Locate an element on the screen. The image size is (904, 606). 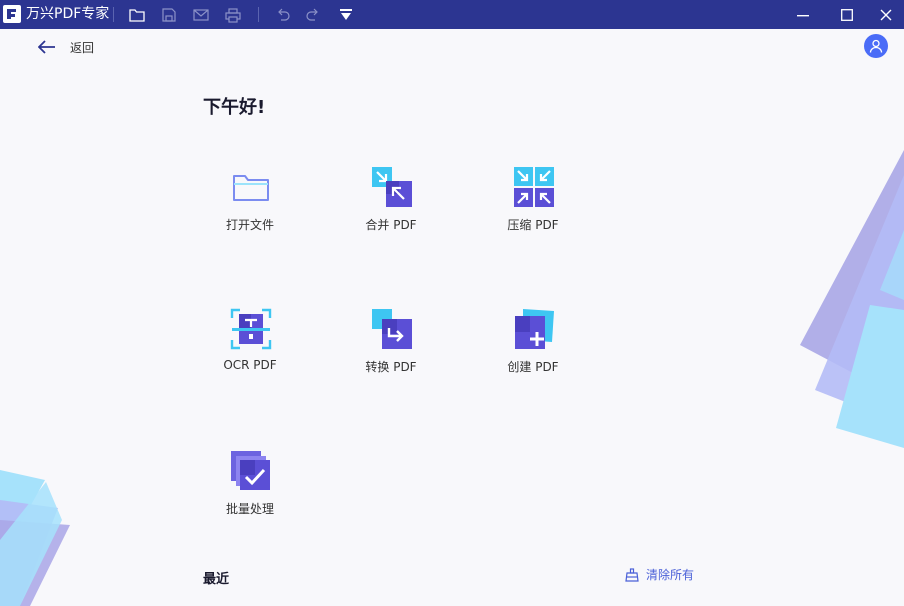
save-button is located at coordinates (169, 15).